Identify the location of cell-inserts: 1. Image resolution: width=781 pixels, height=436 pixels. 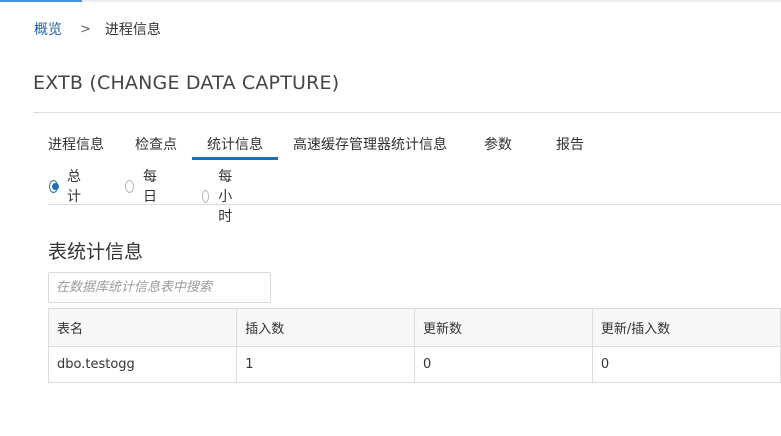
(326, 364).